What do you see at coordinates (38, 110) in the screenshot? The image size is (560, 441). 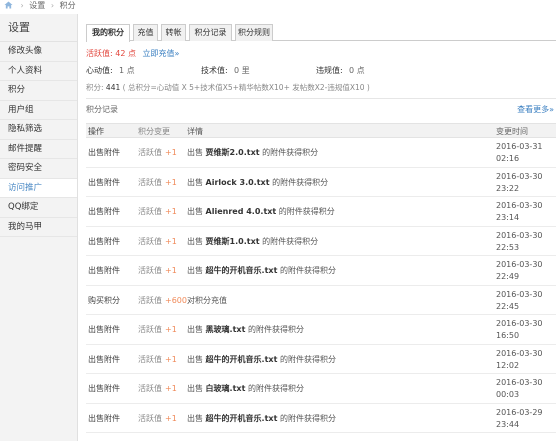 I see `sidebar-item-usergroup: 用户组` at bounding box center [38, 110].